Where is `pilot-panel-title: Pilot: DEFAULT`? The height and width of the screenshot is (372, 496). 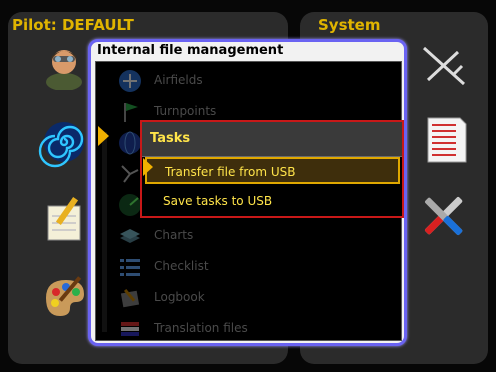
pilot-panel-title: Pilot: DEFAULT is located at coordinates (73, 25).